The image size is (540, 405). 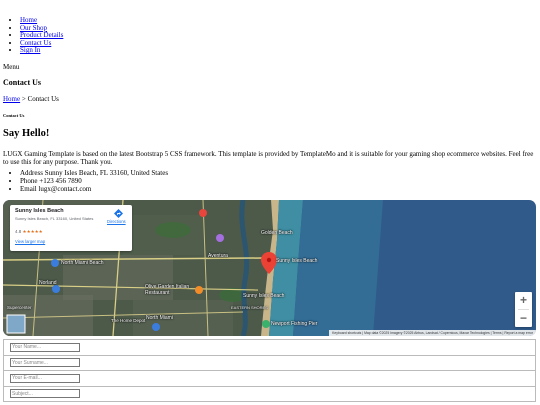 I want to click on map-zoom-control: + −, so click(x=523, y=309).